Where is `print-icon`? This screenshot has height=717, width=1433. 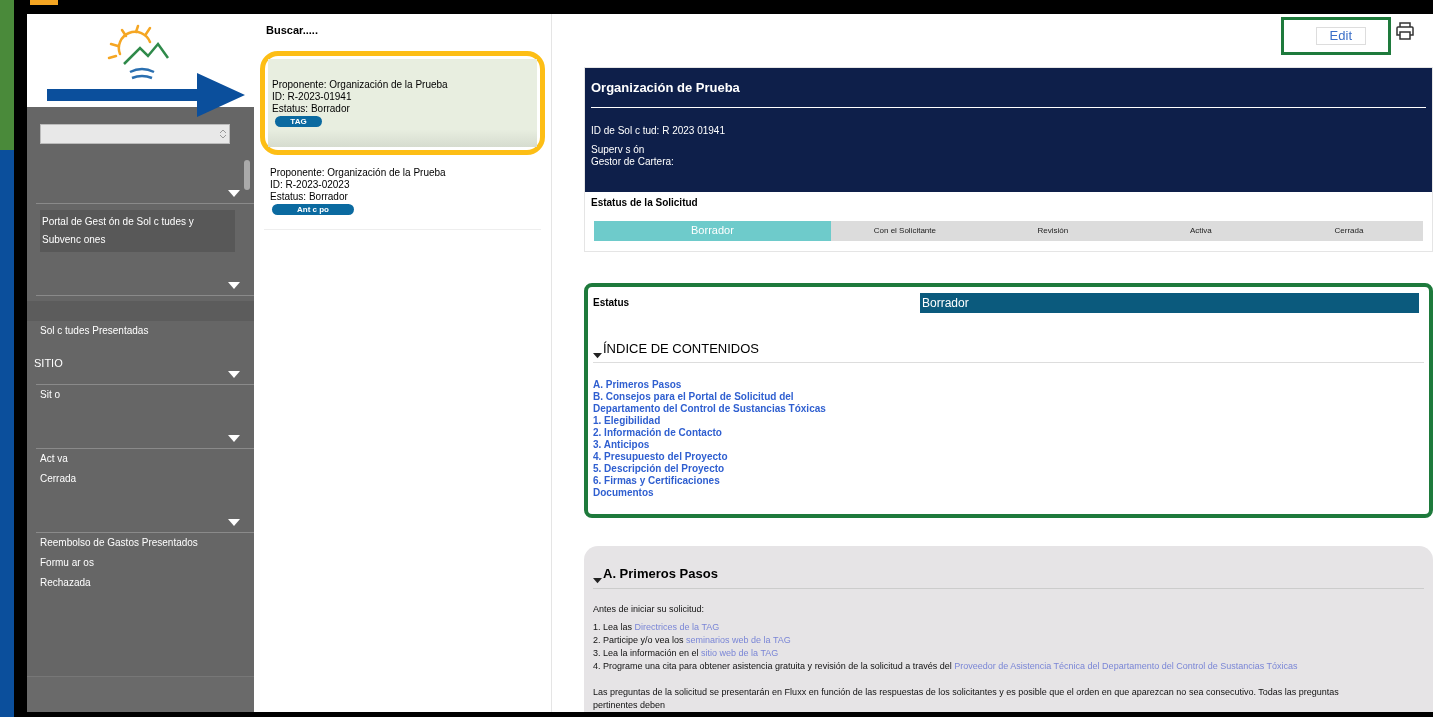 print-icon is located at coordinates (1405, 31).